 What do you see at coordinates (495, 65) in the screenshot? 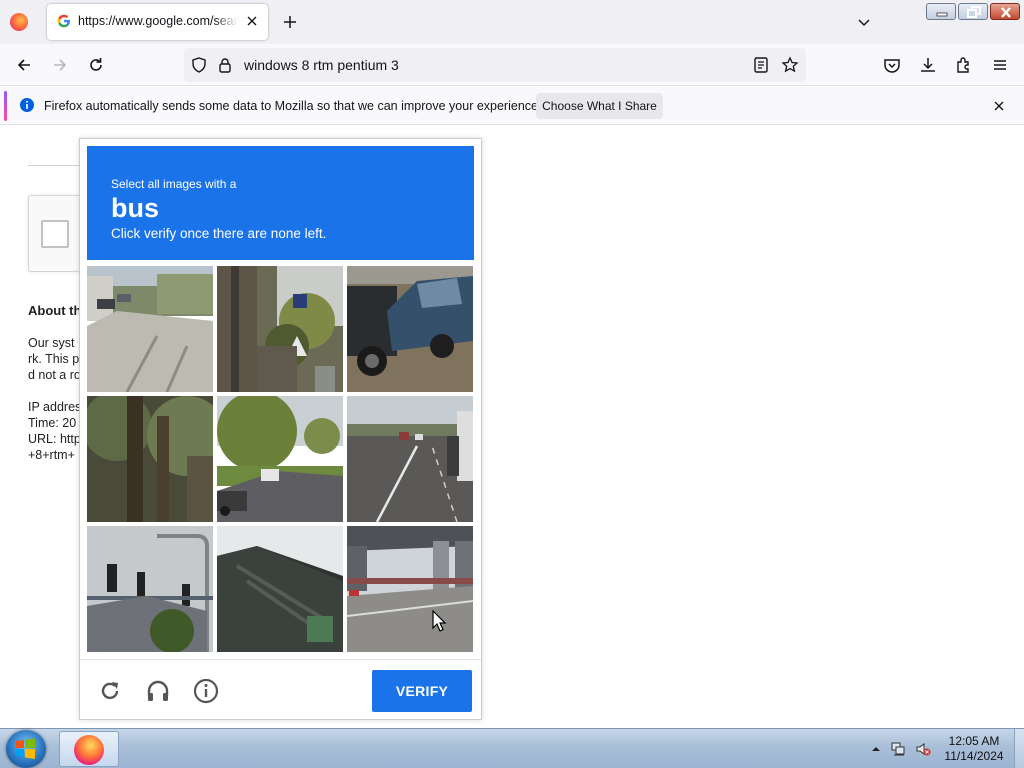
I see `address-bar: windows 8 rtm pentium 3` at bounding box center [495, 65].